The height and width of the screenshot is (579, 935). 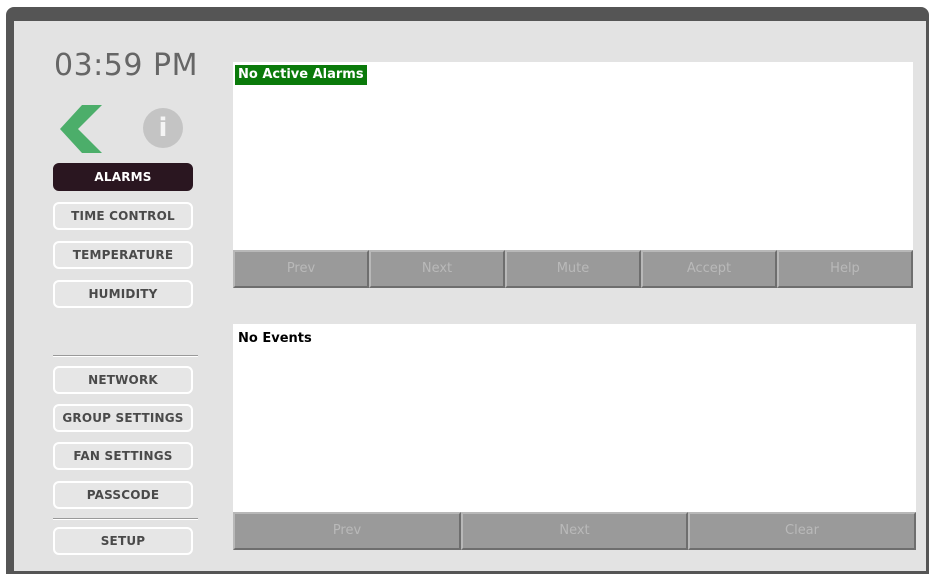 I want to click on nav-fan-settings-button: FAN SETTINGS, so click(x=123, y=456).